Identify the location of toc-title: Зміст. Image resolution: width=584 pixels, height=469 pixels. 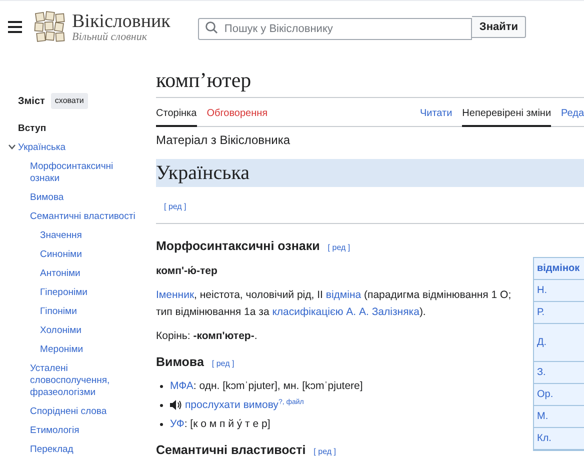
(31, 101).